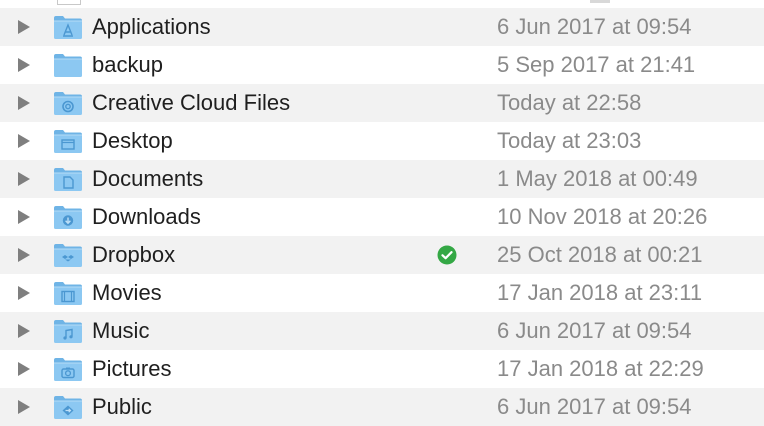  Describe the element at coordinates (569, 140) in the screenshot. I see `date-modified: Today at 23:03` at that location.